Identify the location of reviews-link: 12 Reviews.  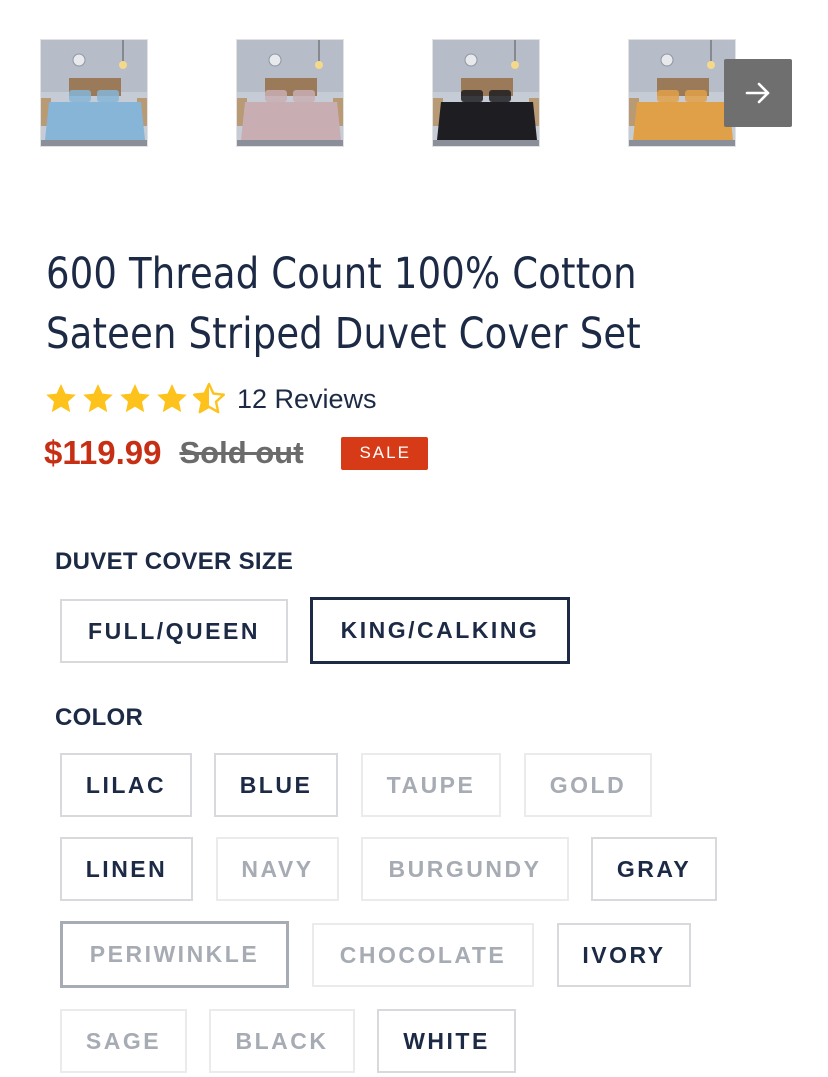
(307, 399).